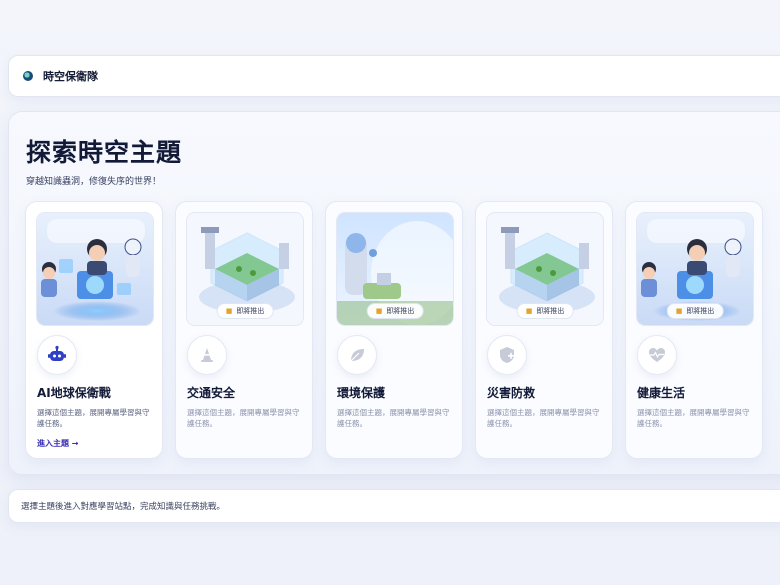  Describe the element at coordinates (695, 269) in the screenshot. I see `theme-image-students-robots: ■ 即將推出` at that location.